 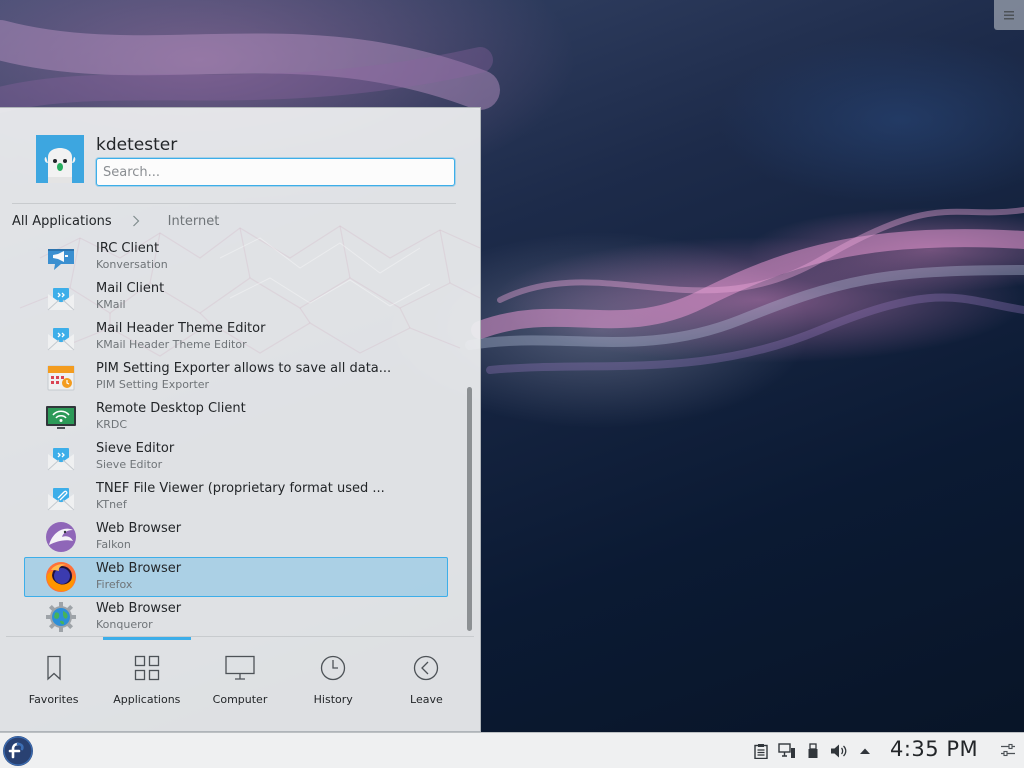 What do you see at coordinates (240, 667) in the screenshot?
I see `computer-icon` at bounding box center [240, 667].